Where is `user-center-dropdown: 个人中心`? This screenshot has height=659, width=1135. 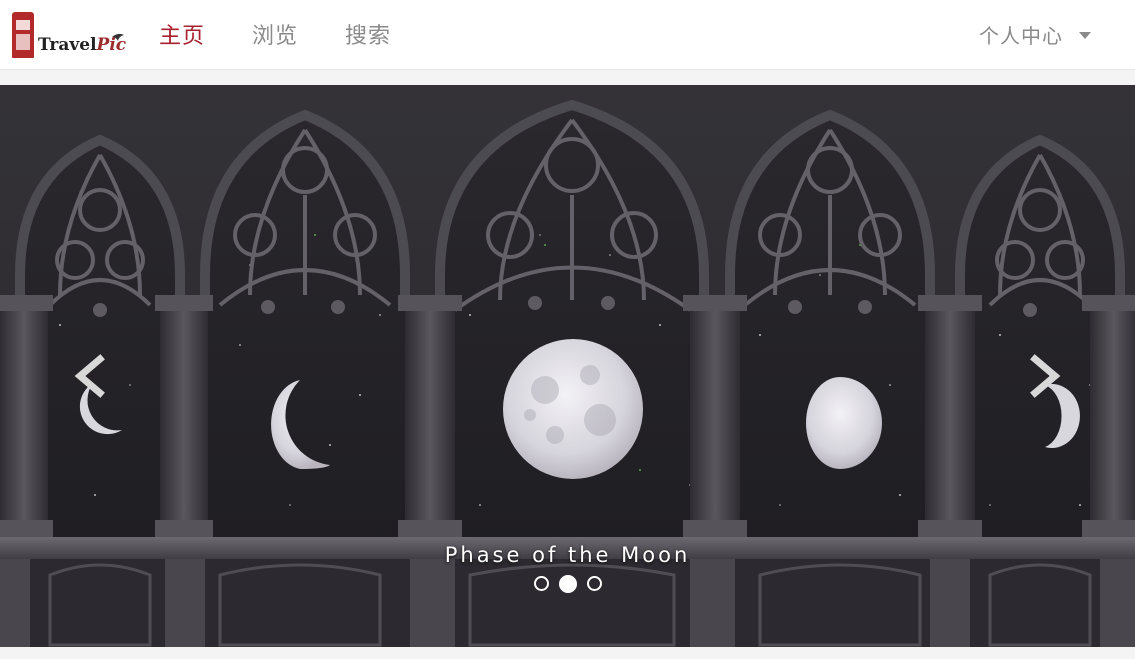 user-center-dropdown: 个人中心 is located at coordinates (1035, 34).